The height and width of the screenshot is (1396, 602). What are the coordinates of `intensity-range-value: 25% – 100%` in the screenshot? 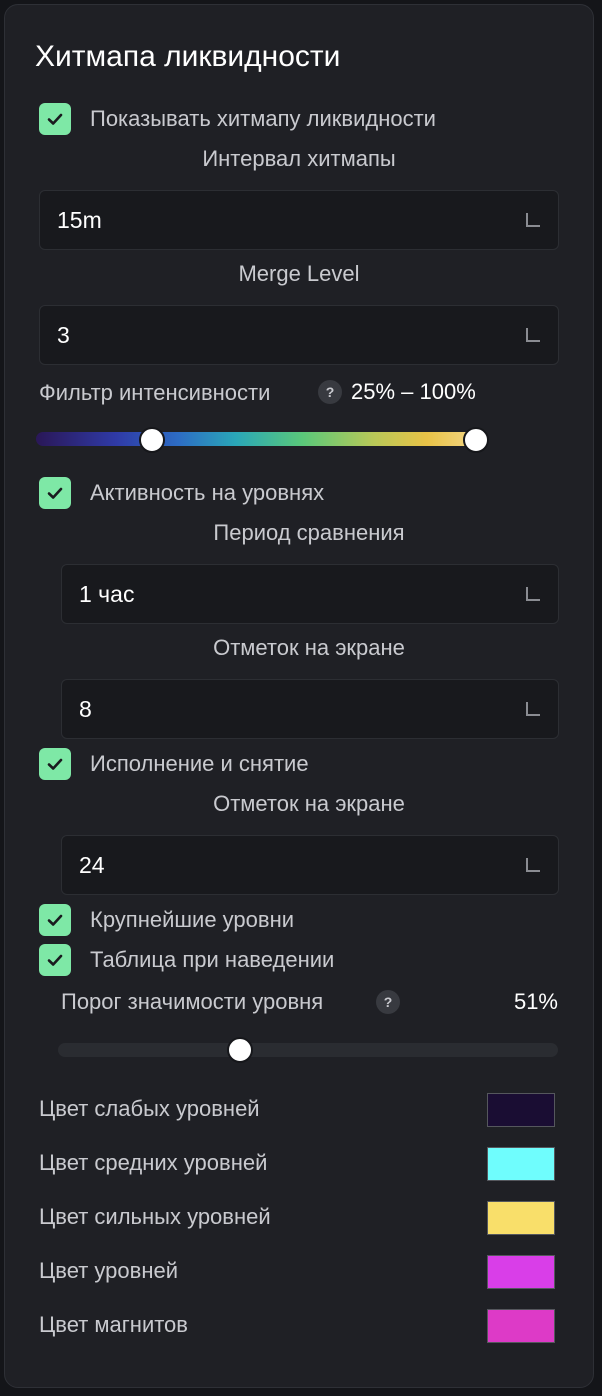 It's located at (413, 391).